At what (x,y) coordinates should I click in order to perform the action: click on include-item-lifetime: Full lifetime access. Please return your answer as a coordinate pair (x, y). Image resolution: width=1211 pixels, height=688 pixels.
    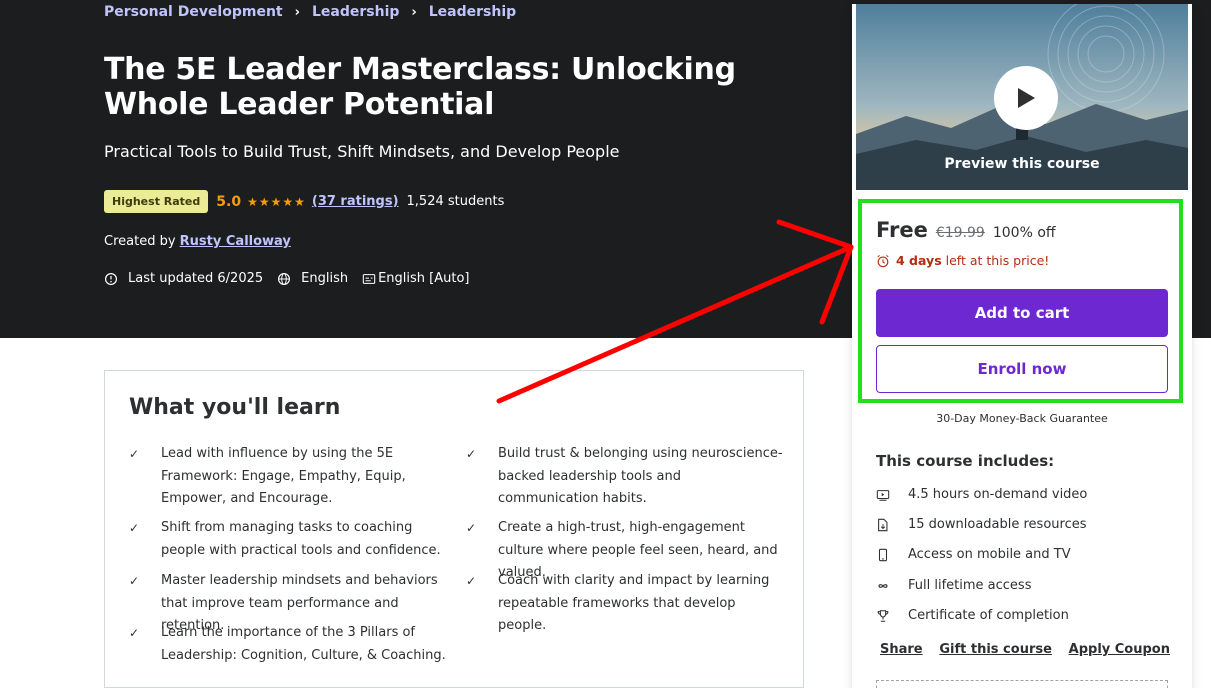
    Looking at the image, I should click on (953, 585).